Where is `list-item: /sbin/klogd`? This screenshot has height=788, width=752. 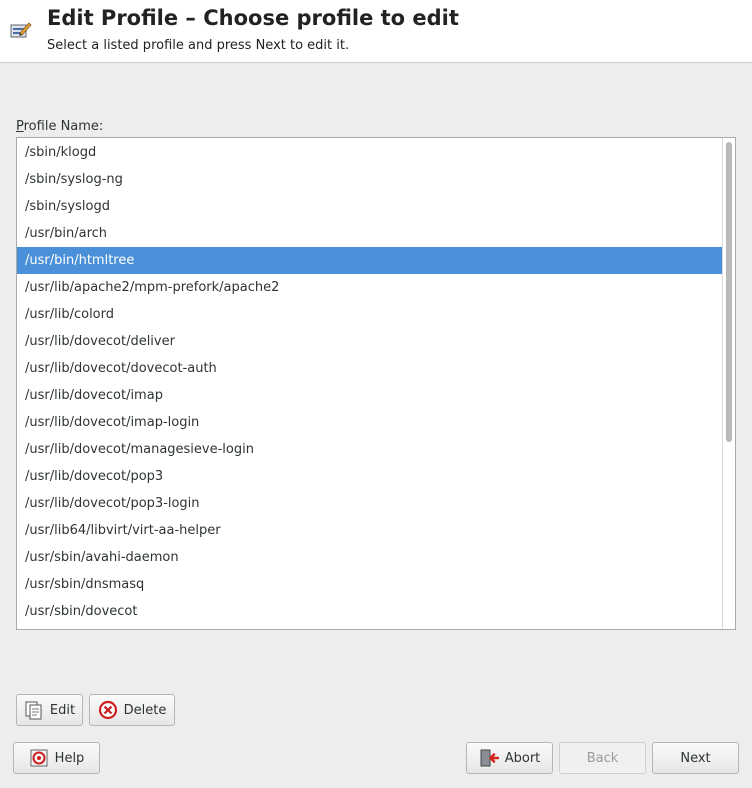
list-item: /sbin/klogd is located at coordinates (369, 152).